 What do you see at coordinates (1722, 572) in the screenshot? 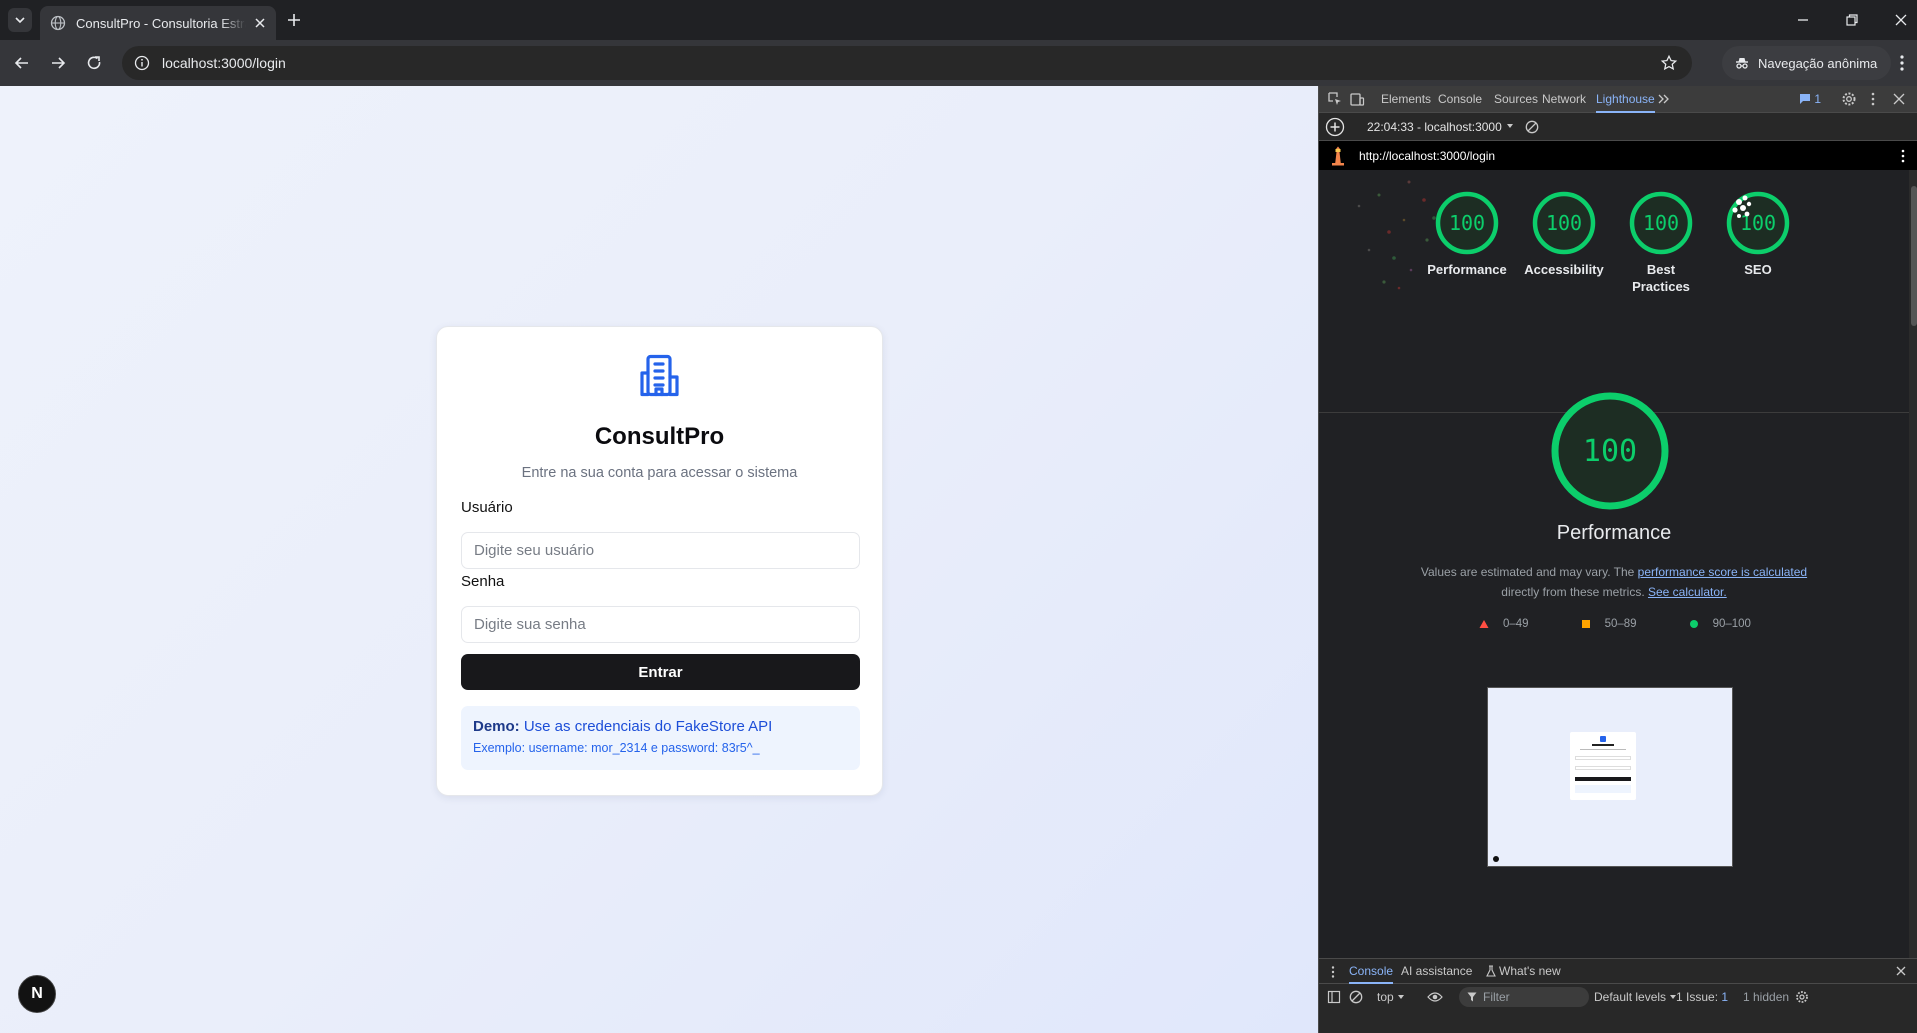
I see `score-calculated-link: performance score is calculated` at bounding box center [1722, 572].